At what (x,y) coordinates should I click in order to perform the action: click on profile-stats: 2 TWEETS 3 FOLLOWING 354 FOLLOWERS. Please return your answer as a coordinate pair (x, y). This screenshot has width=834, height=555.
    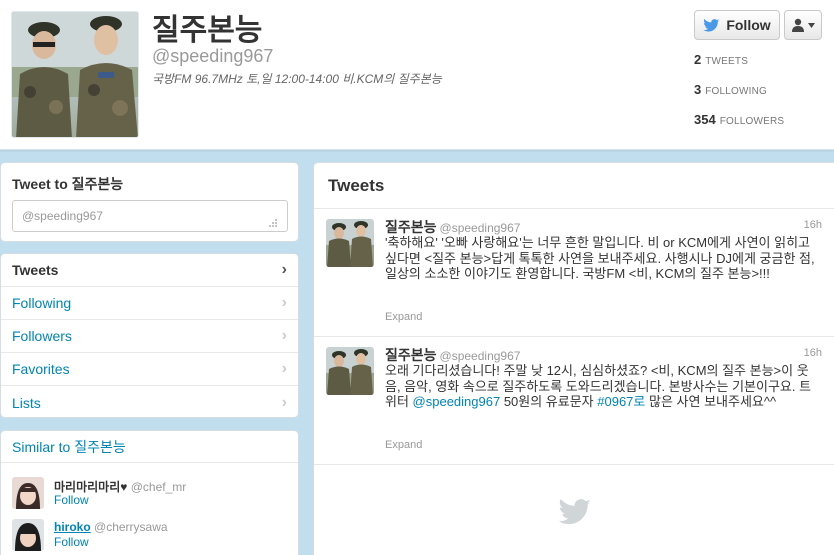
    Looking at the image, I should click on (759, 97).